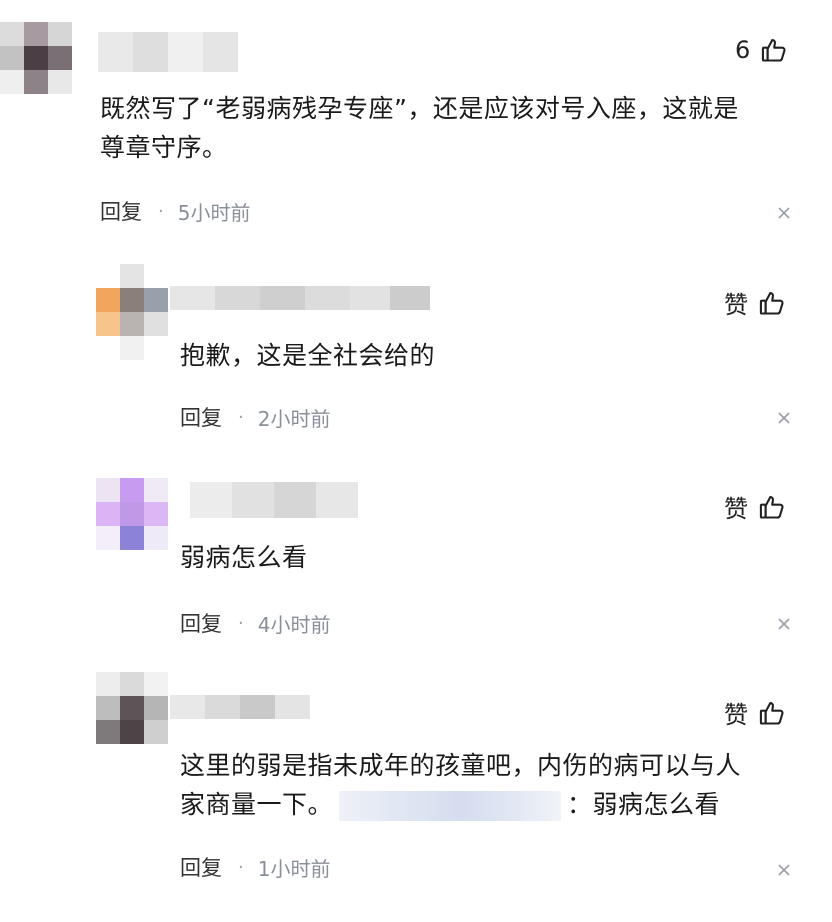 This screenshot has height=922, width=832. What do you see at coordinates (214, 212) in the screenshot?
I see `timestamp: 5小时前` at bounding box center [214, 212].